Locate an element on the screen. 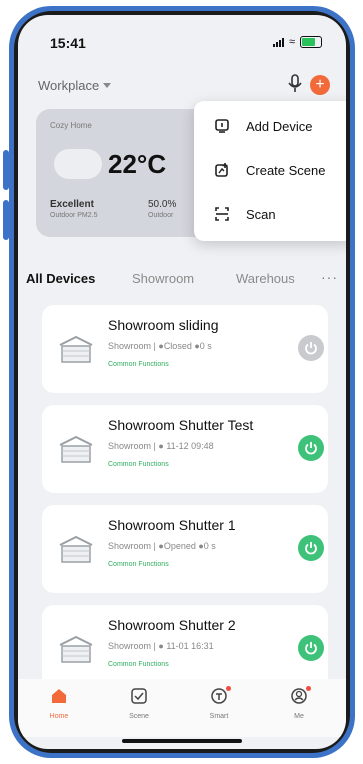 The height and width of the screenshot is (764, 363). more-tabs-icon: ··· is located at coordinates (329, 277).